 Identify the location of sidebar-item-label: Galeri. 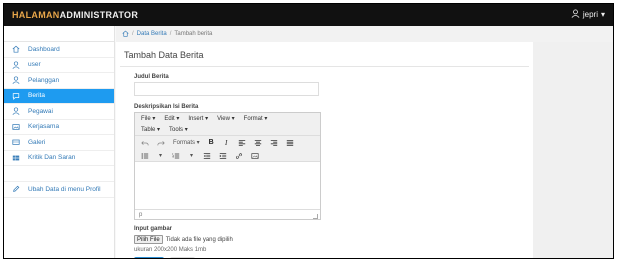
(37, 142).